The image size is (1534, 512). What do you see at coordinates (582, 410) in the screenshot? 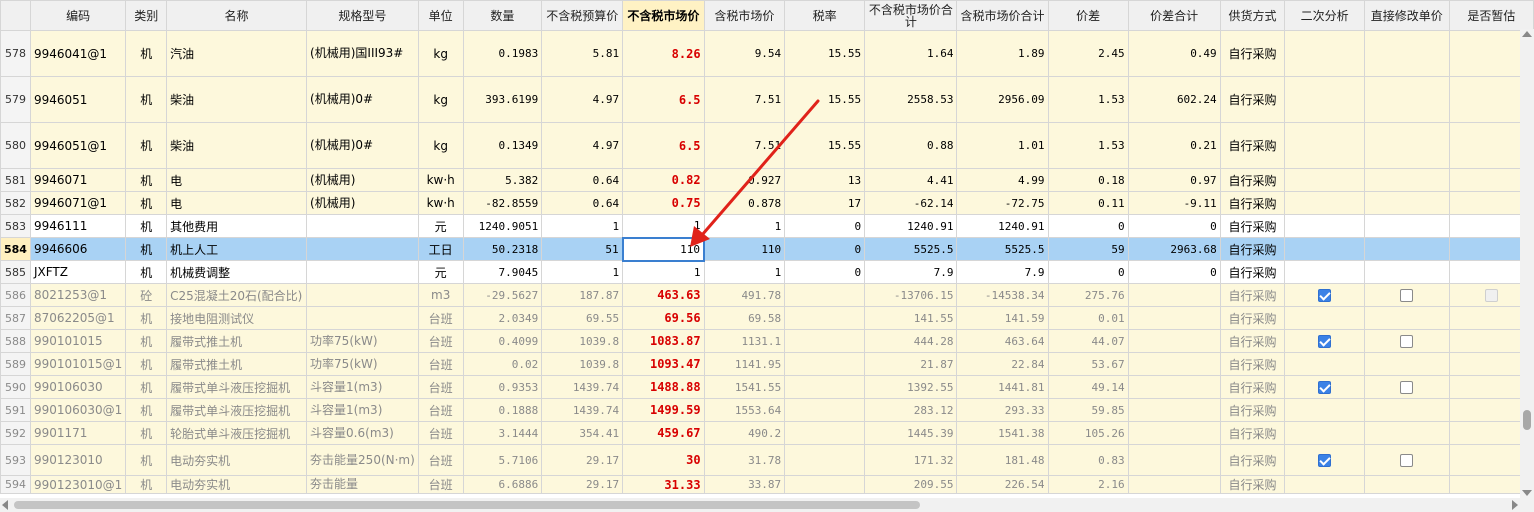
I see `cell-budget-price: 1439.74` at bounding box center [582, 410].